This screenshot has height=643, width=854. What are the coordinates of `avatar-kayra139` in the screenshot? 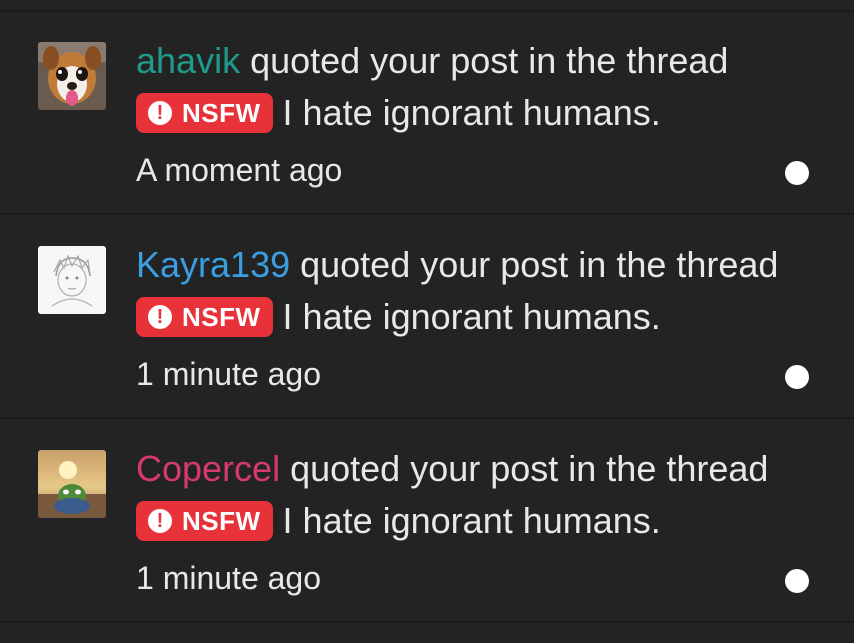 It's located at (72, 280).